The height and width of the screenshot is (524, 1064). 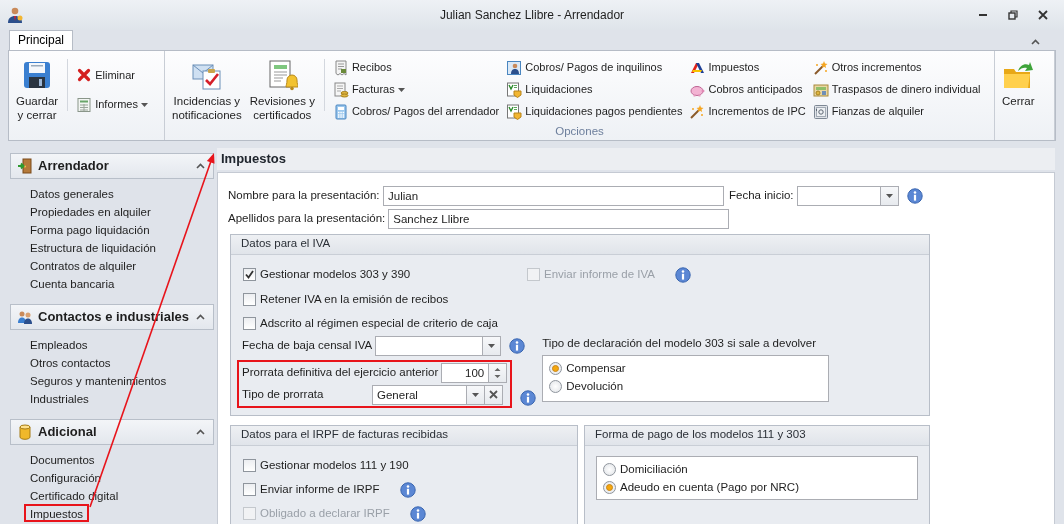 I want to click on text-field: Julian, so click(x=553, y=195).